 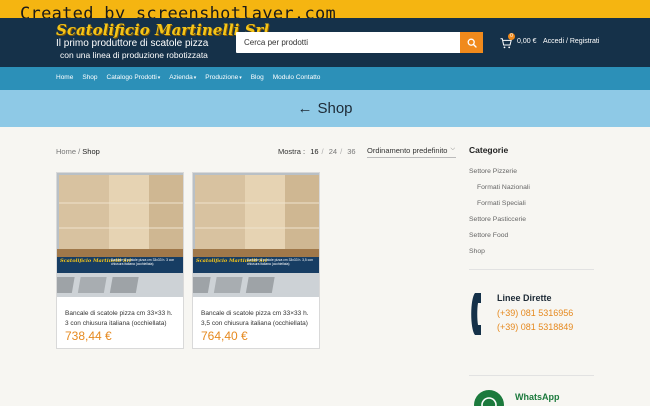 I want to click on chevron-down-icon: ⌵, so click(x=452, y=149).